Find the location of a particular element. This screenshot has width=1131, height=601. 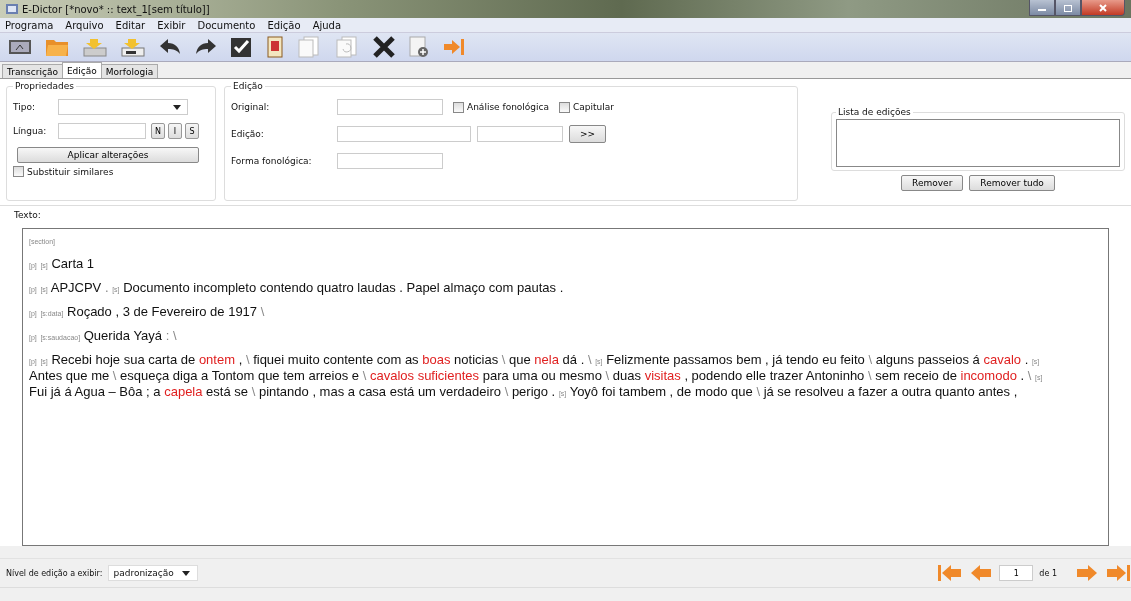

text-run: esqueça diga a Tontom que tem arreios e is located at coordinates (240, 375).